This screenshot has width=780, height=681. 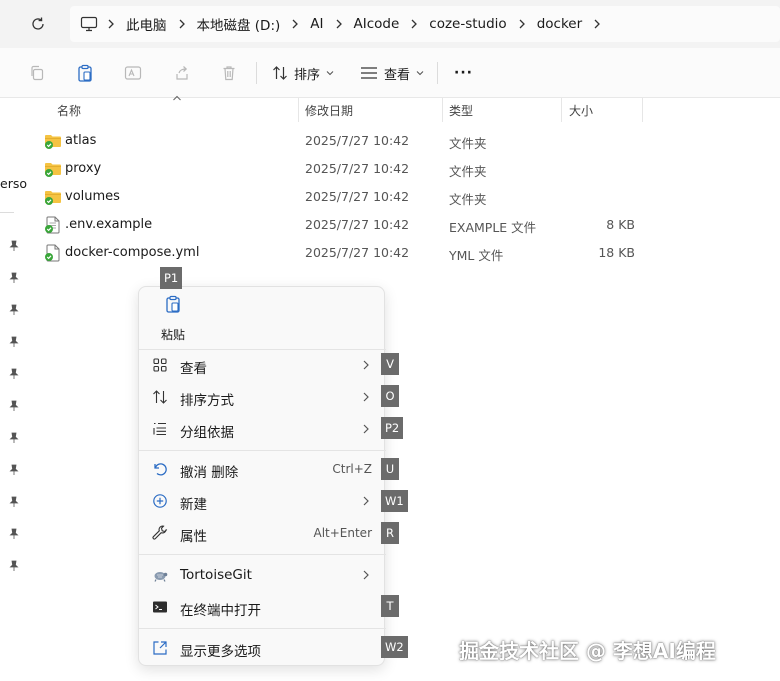 I want to click on menu-item-view: 查看, so click(x=262, y=365).